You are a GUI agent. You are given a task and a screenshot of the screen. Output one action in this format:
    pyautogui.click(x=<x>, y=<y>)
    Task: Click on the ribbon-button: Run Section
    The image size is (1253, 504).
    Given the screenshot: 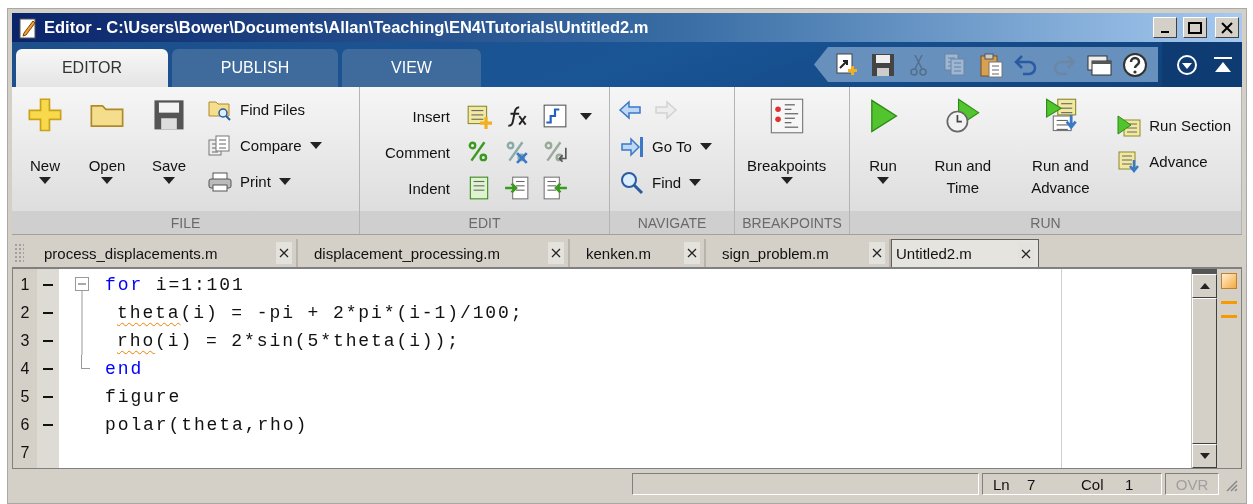 What is the action you would take?
    pyautogui.click(x=1174, y=125)
    